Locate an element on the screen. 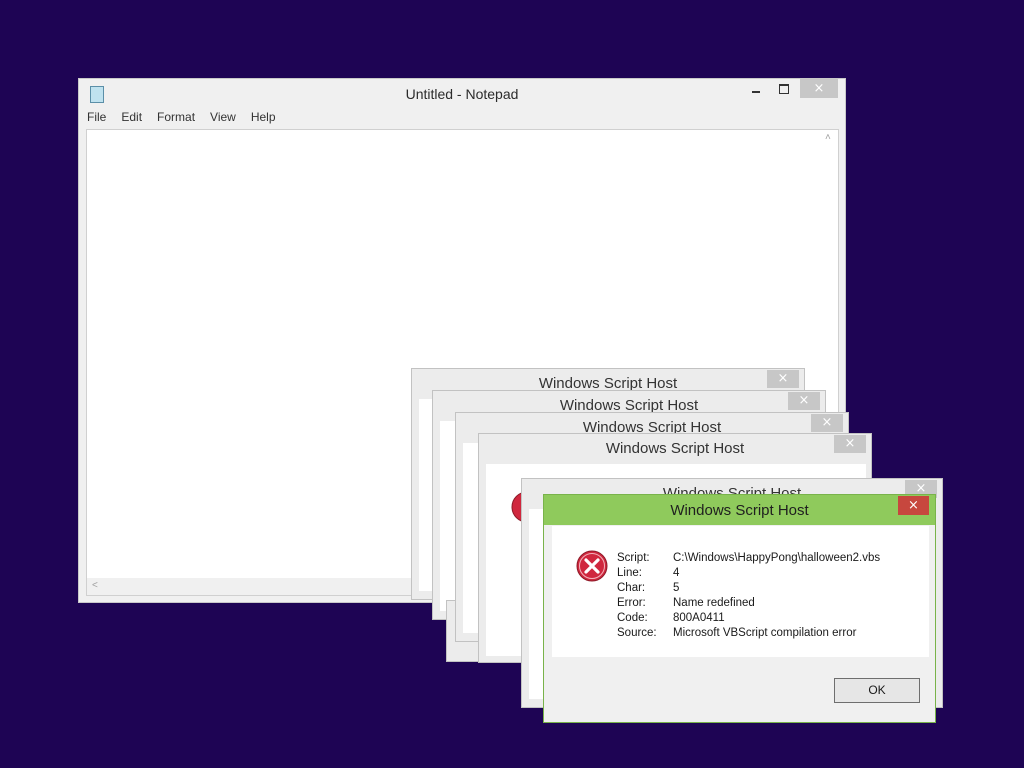  label-line: Line: is located at coordinates (629, 573).